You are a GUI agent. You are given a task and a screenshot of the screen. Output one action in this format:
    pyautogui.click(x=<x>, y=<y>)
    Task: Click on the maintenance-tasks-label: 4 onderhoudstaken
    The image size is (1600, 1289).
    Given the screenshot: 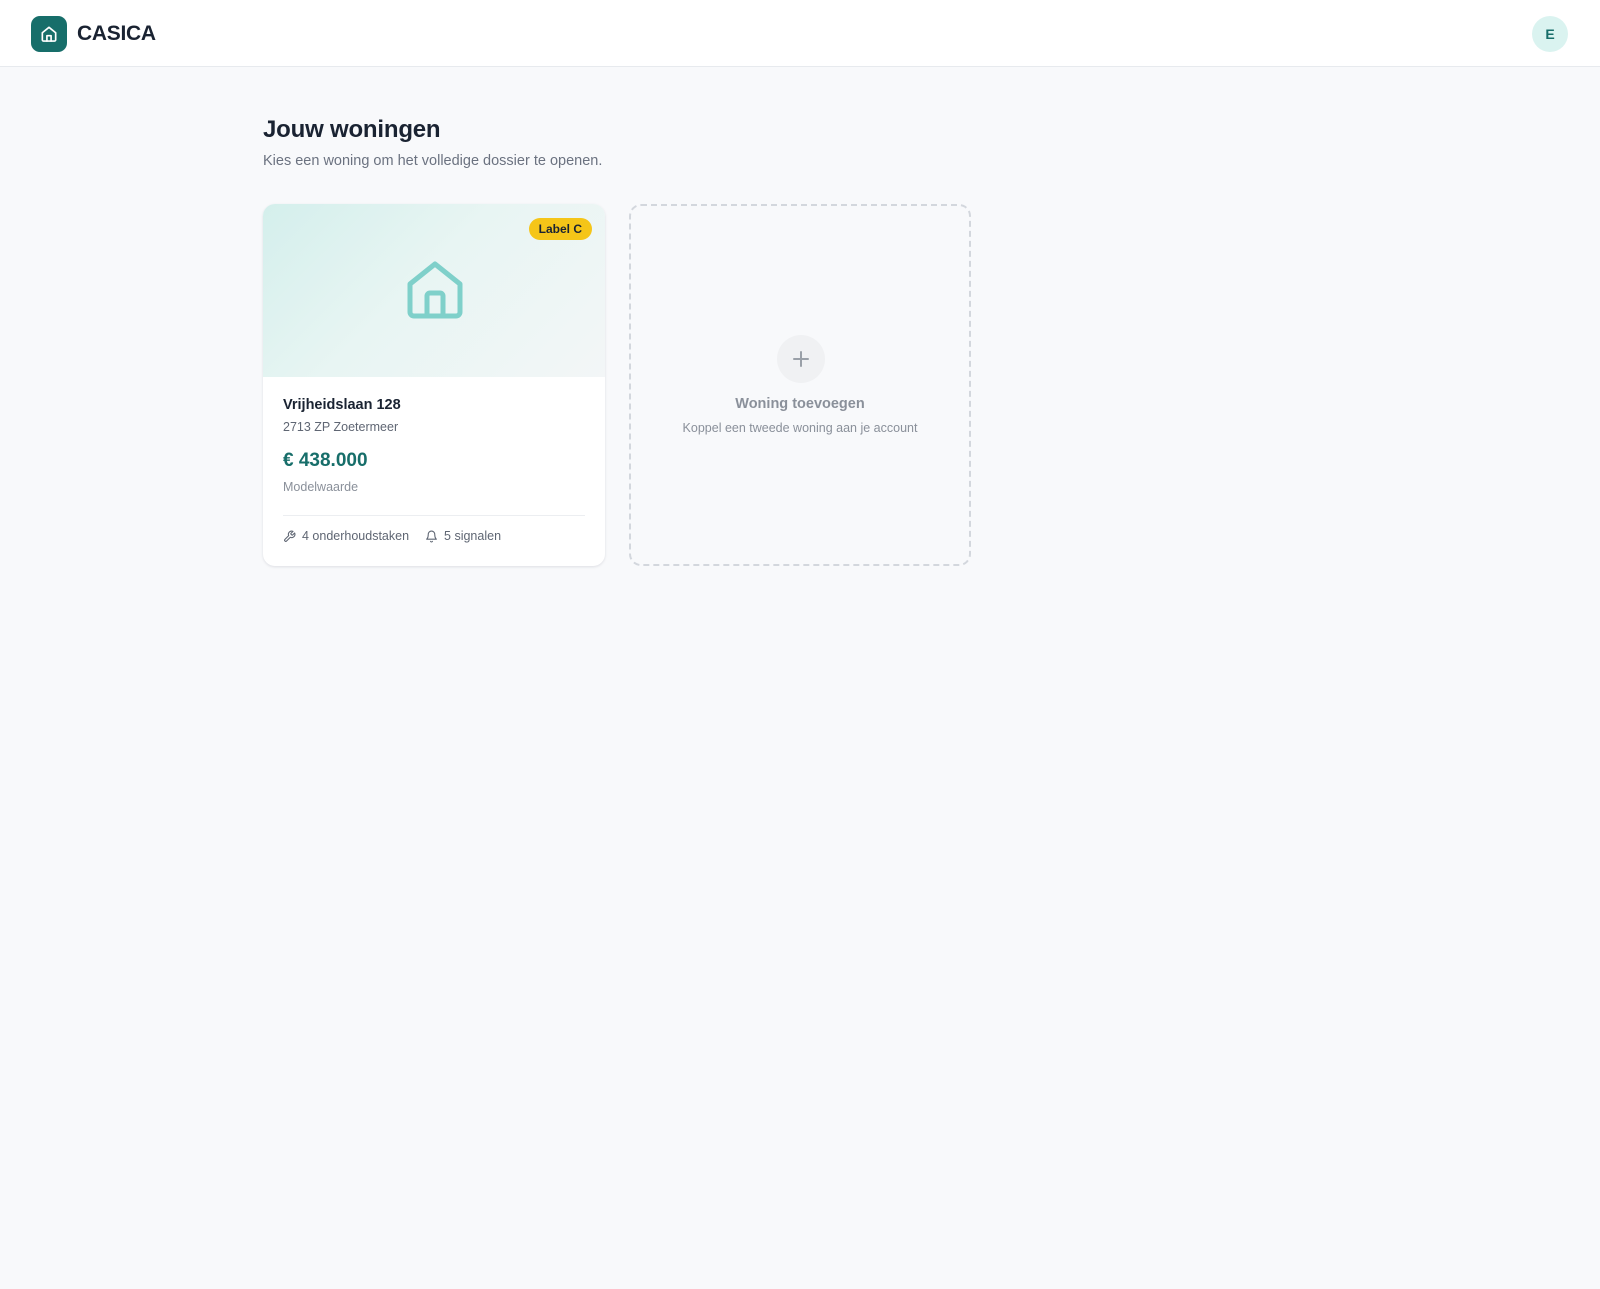 What is the action you would take?
    pyautogui.click(x=356, y=536)
    